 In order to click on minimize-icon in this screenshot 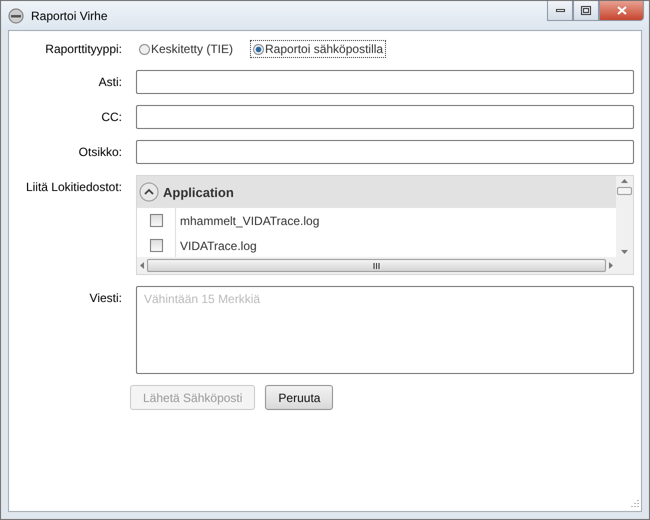, I will do `click(560, 10)`.